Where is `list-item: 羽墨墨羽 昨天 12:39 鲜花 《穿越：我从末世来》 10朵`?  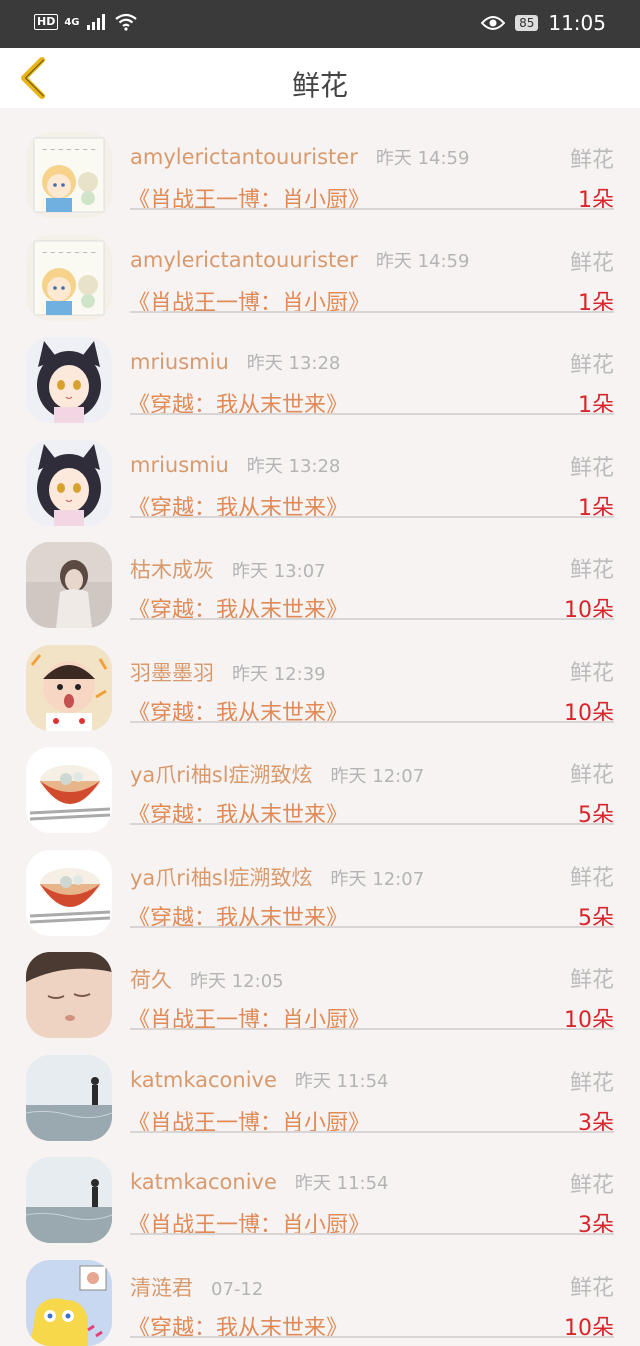 list-item: 羽墨墨羽 昨天 12:39 鲜花 《穿越：我从末世来》 10朵 is located at coordinates (320, 676).